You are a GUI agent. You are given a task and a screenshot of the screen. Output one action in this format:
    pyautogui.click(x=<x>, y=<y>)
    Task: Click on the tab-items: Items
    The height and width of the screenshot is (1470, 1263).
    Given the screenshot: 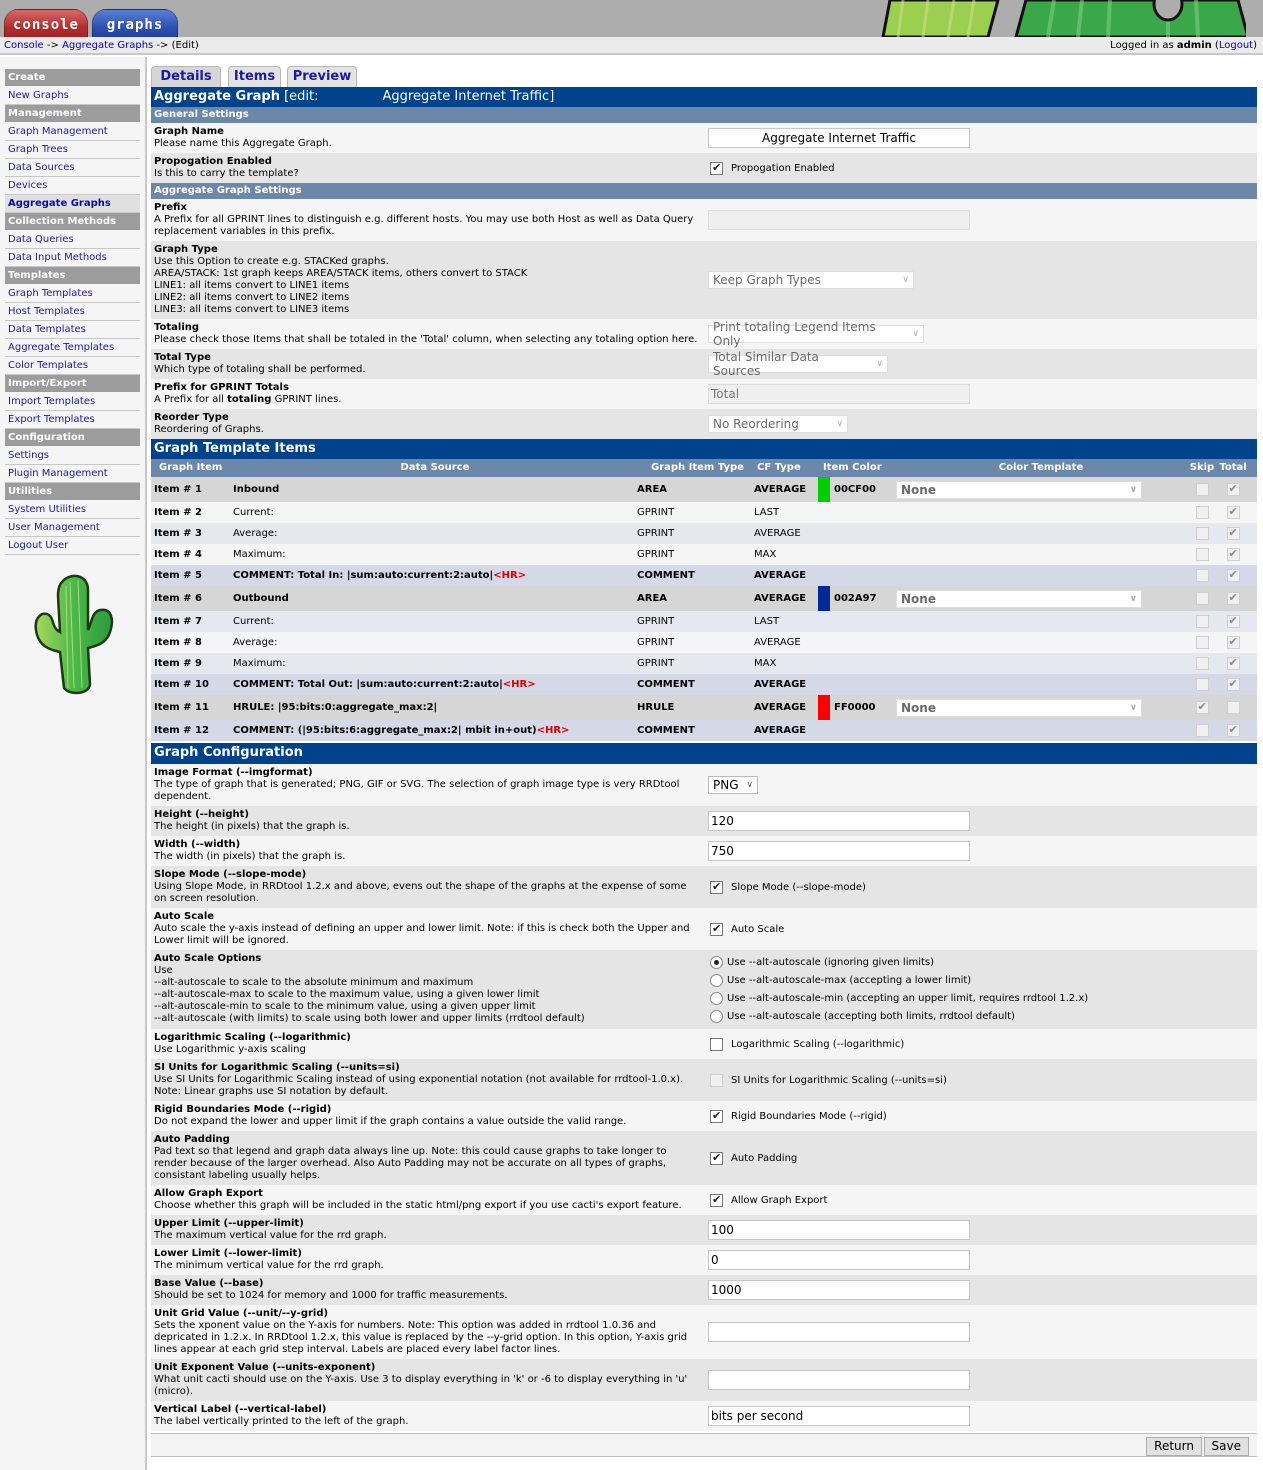 What is the action you would take?
    pyautogui.click(x=254, y=76)
    